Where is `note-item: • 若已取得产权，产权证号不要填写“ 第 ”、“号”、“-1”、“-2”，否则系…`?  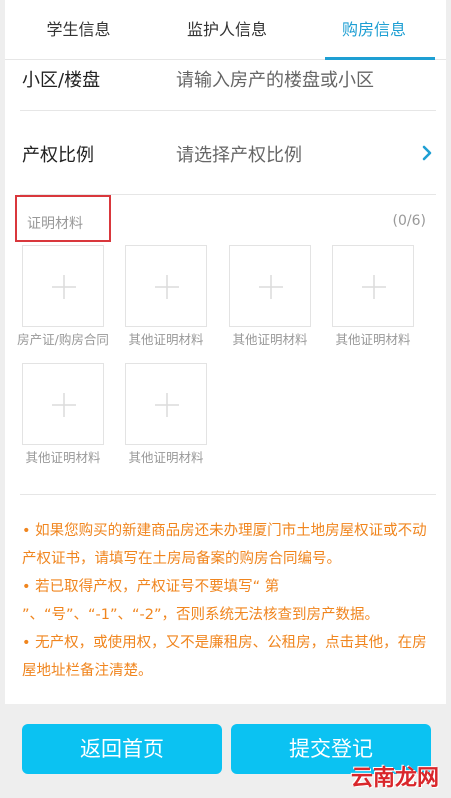
note-item: • 若已取得产权，产权证号不要填写“ 第 ”、“号”、“-1”、“-2”，否则系… is located at coordinates (200, 601).